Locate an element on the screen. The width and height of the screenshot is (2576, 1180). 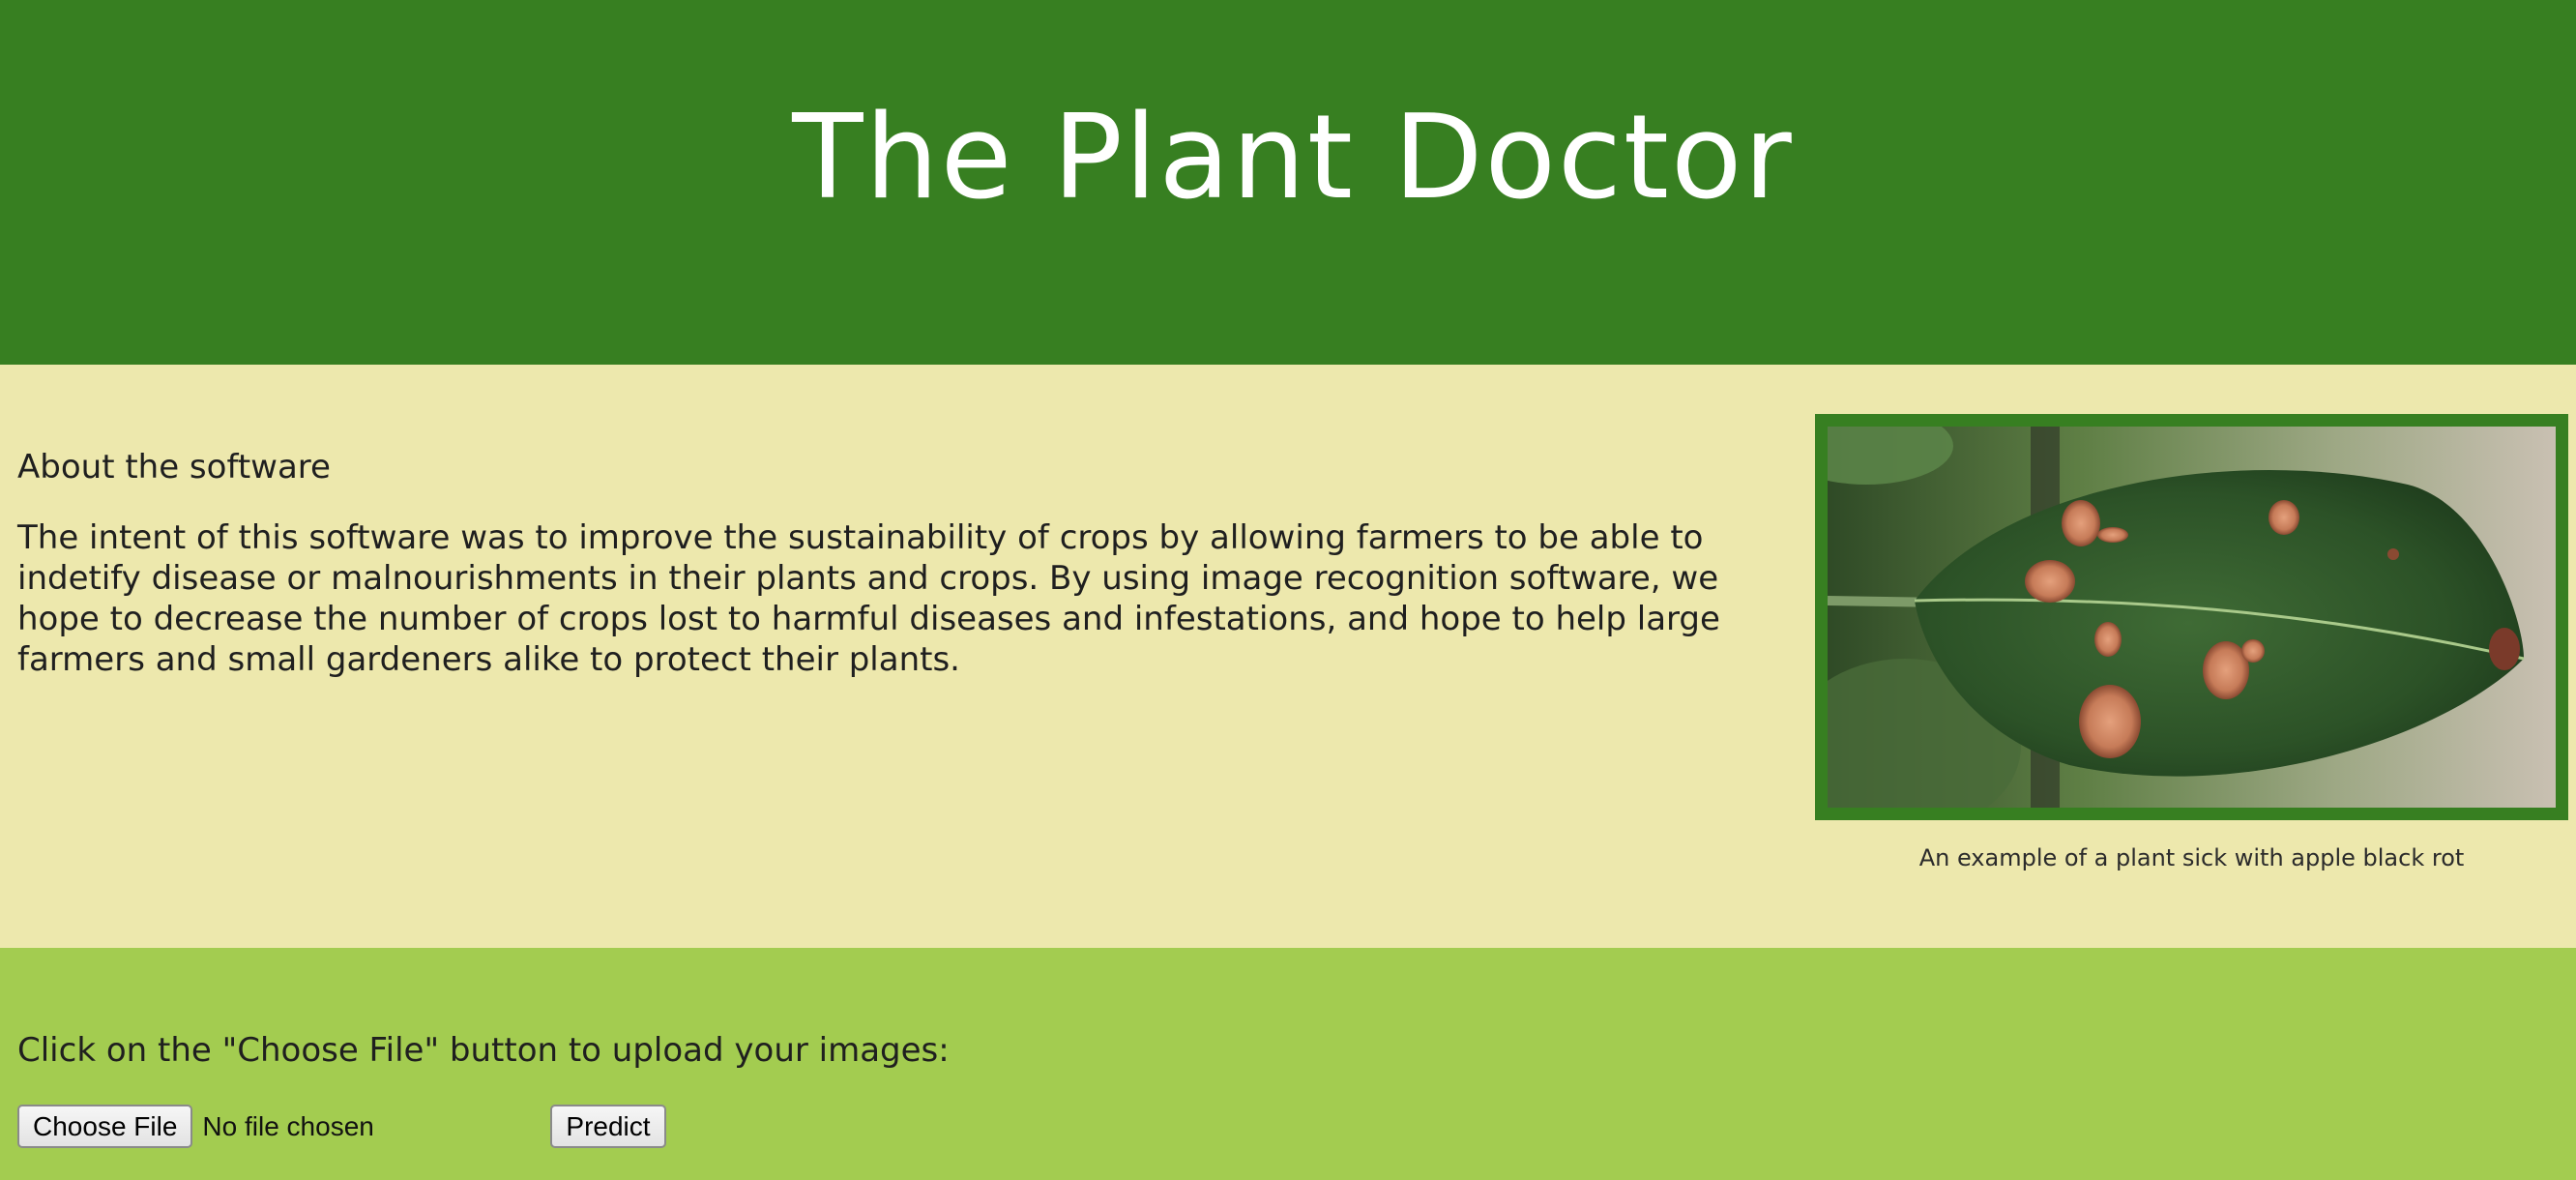
predict-button: Predict is located at coordinates (608, 1126).